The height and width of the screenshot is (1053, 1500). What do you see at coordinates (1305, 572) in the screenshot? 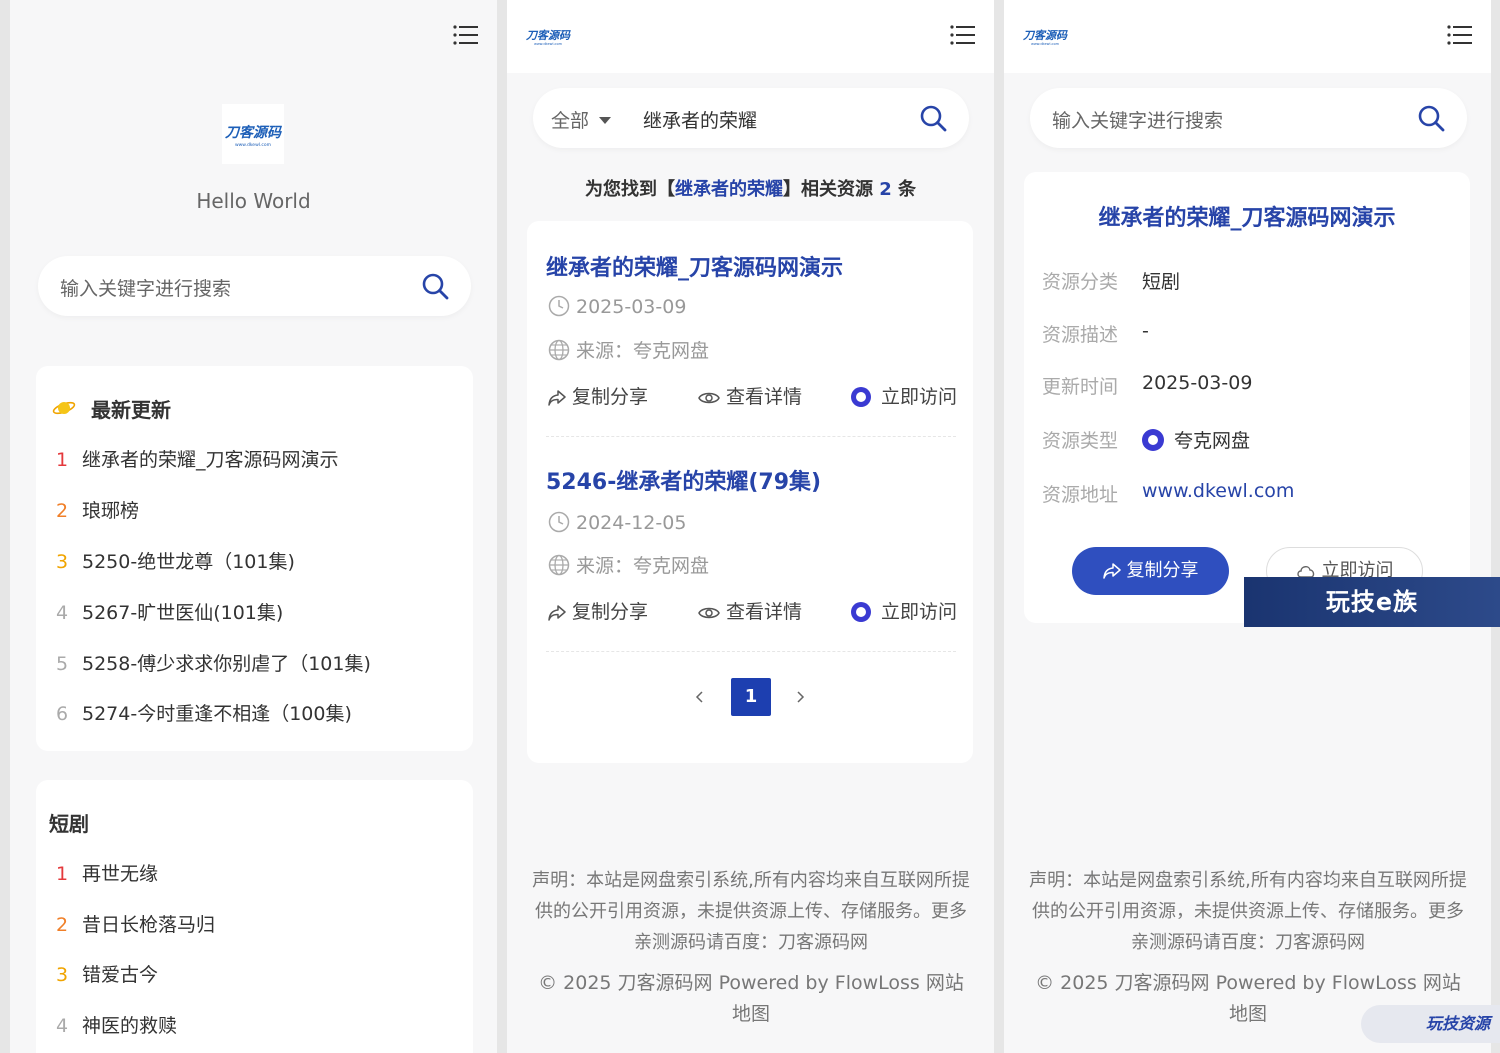
I see `cloud-icon` at bounding box center [1305, 572].